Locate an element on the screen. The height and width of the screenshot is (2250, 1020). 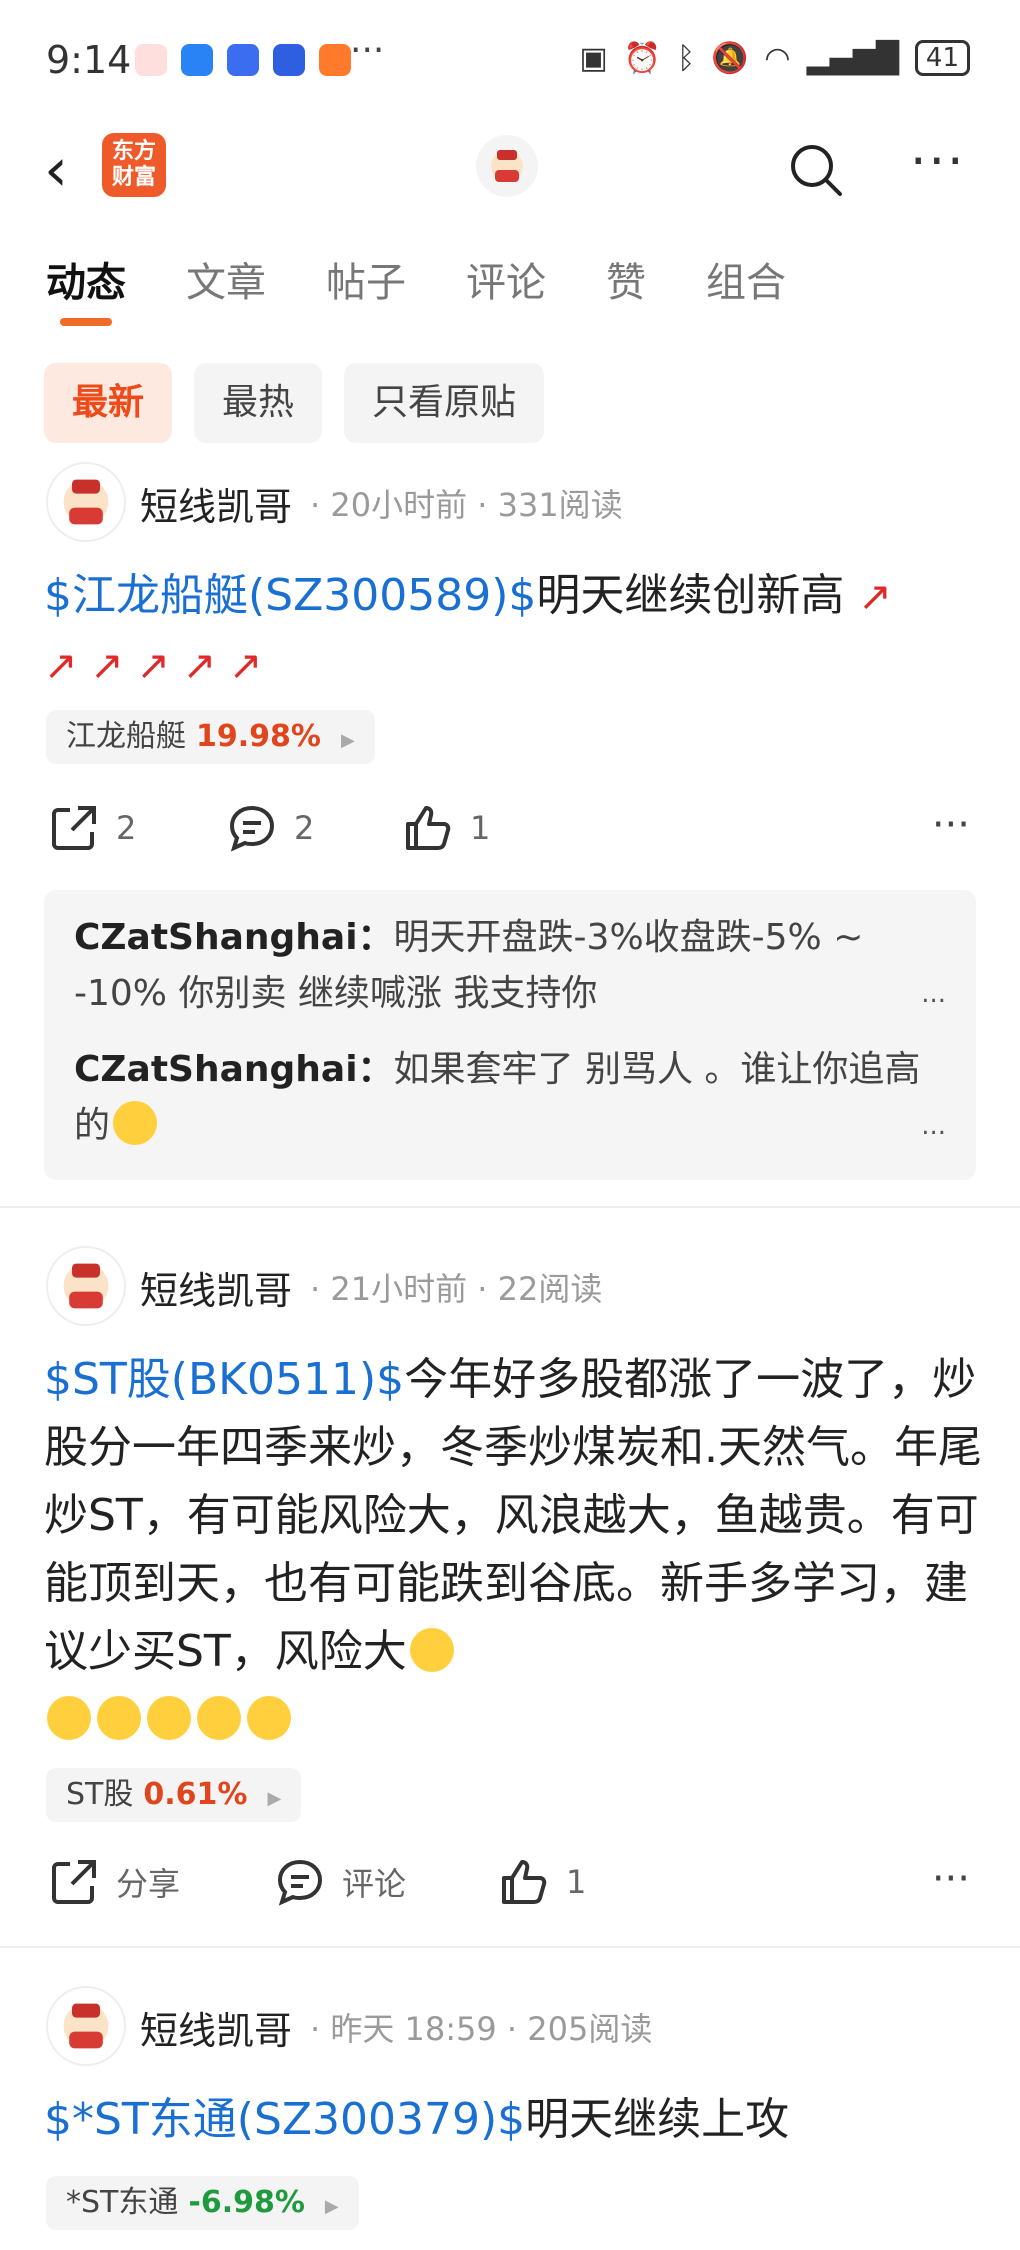
stock-tag-change: -6.98% is located at coordinates (246, 2202).